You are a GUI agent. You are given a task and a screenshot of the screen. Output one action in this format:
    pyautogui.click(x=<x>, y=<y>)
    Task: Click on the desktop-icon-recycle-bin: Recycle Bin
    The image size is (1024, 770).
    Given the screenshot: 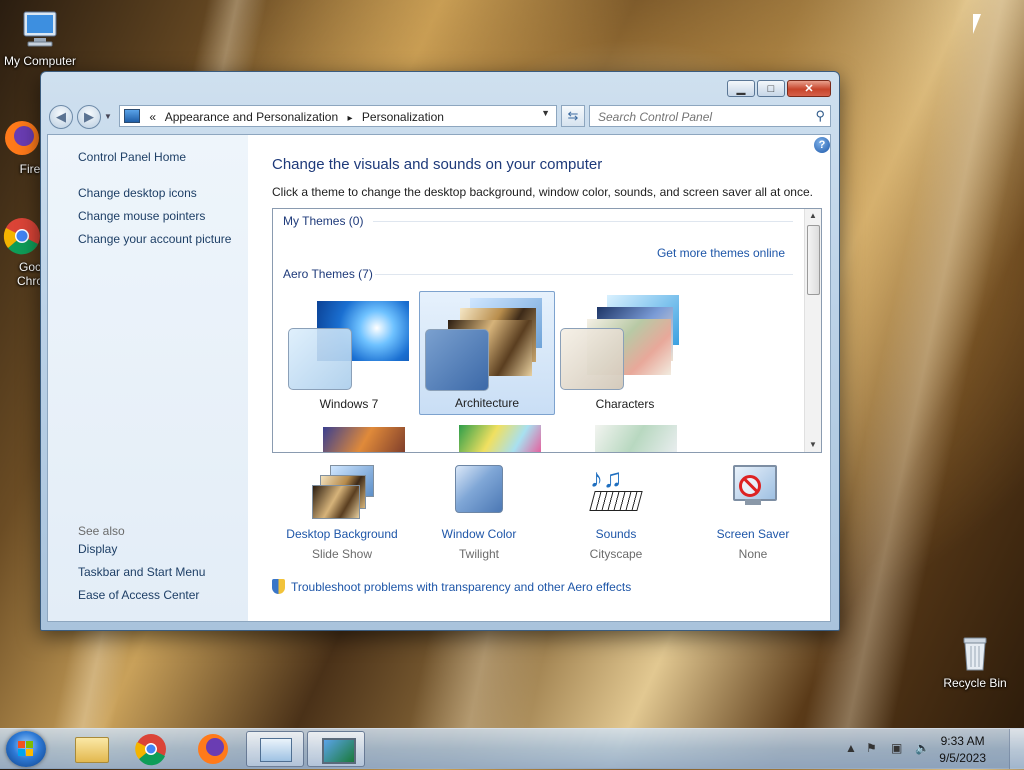 What is the action you would take?
    pyautogui.click(x=975, y=660)
    